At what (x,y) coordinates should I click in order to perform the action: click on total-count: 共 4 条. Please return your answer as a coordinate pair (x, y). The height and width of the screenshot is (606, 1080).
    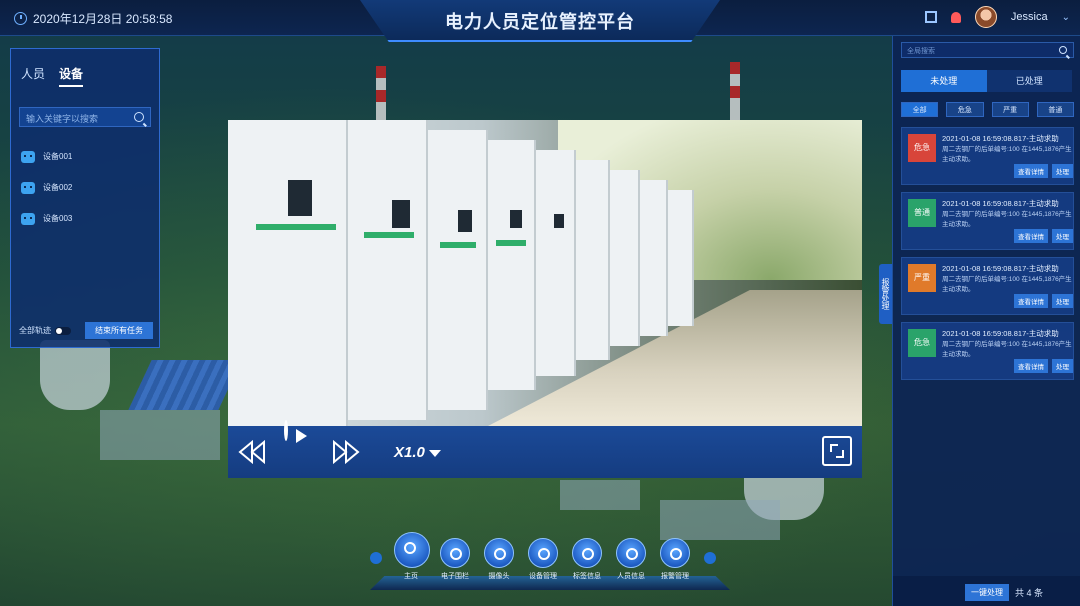
    Looking at the image, I should click on (1029, 593).